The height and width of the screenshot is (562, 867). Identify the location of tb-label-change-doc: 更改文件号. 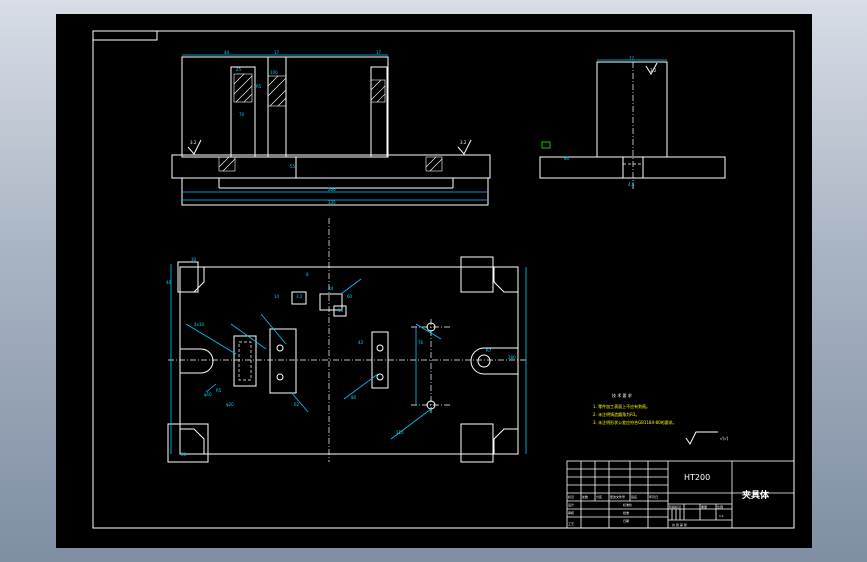
(617, 496).